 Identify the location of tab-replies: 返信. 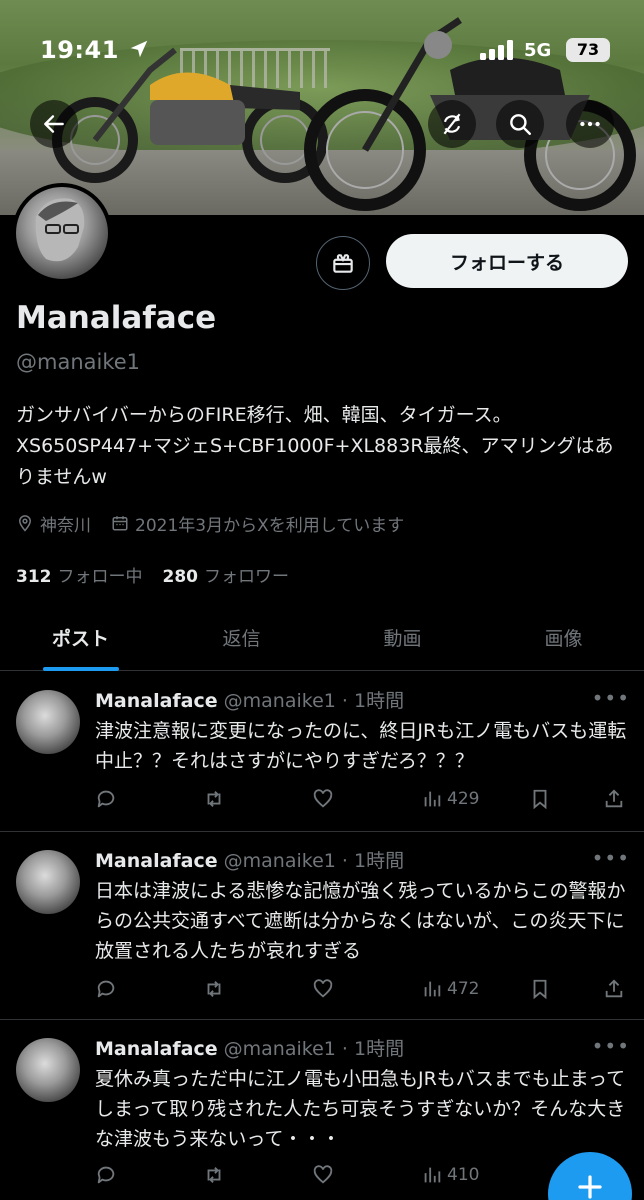
(241, 637).